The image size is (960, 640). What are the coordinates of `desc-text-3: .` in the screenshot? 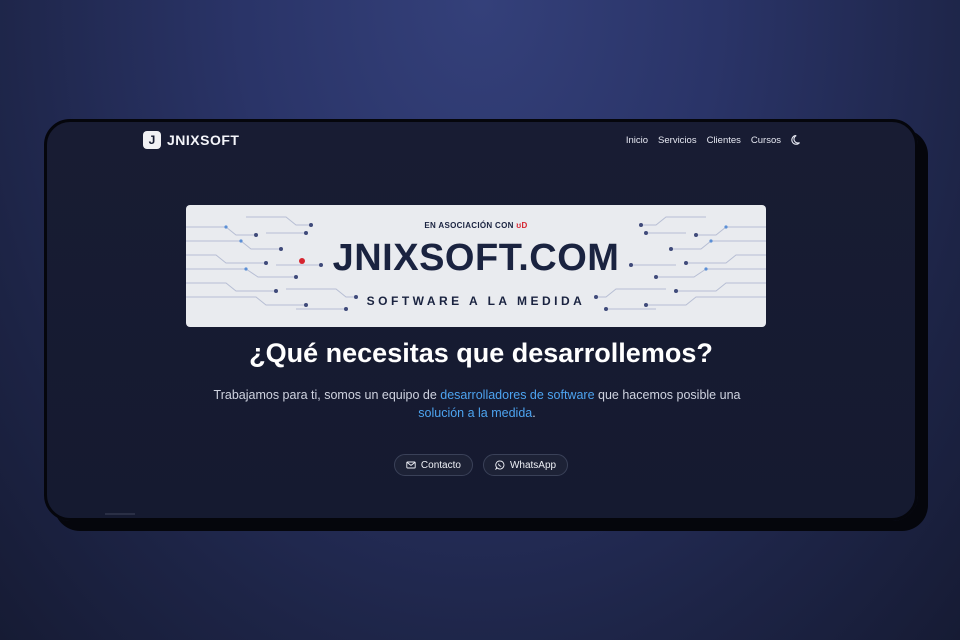 It's located at (534, 413).